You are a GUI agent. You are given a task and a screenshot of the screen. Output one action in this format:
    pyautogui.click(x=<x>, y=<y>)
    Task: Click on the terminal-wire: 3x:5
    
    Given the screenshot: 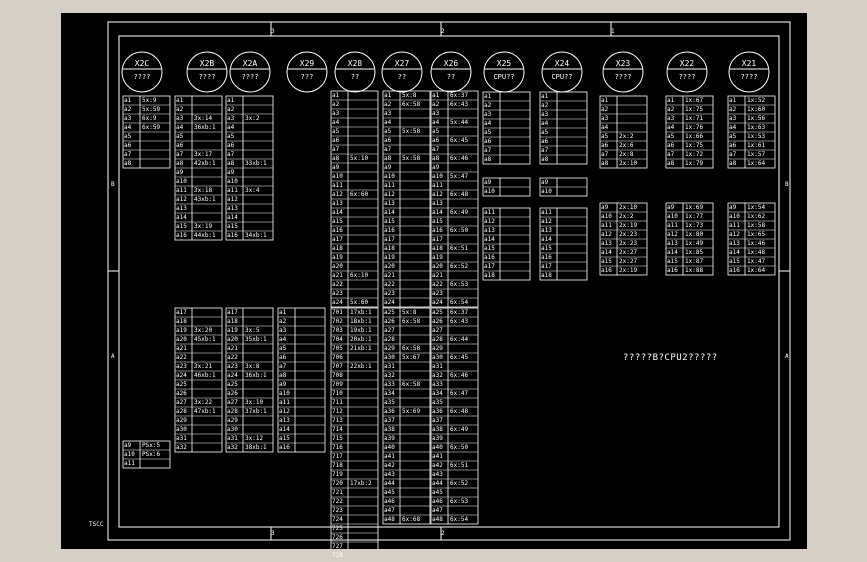 What is the action you would take?
    pyautogui.click(x=252, y=330)
    